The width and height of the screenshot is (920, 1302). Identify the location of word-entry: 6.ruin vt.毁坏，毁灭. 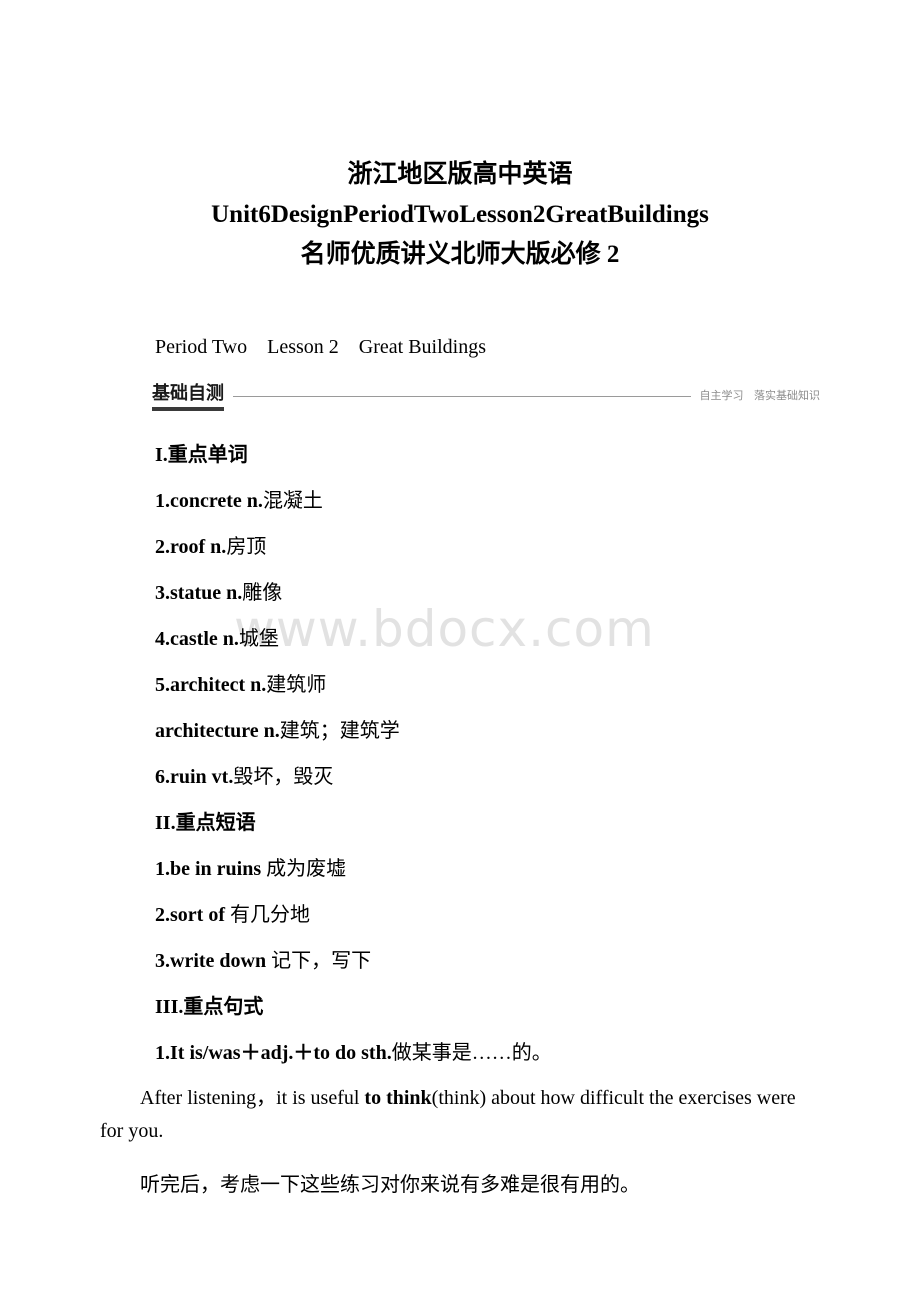
(487, 777).